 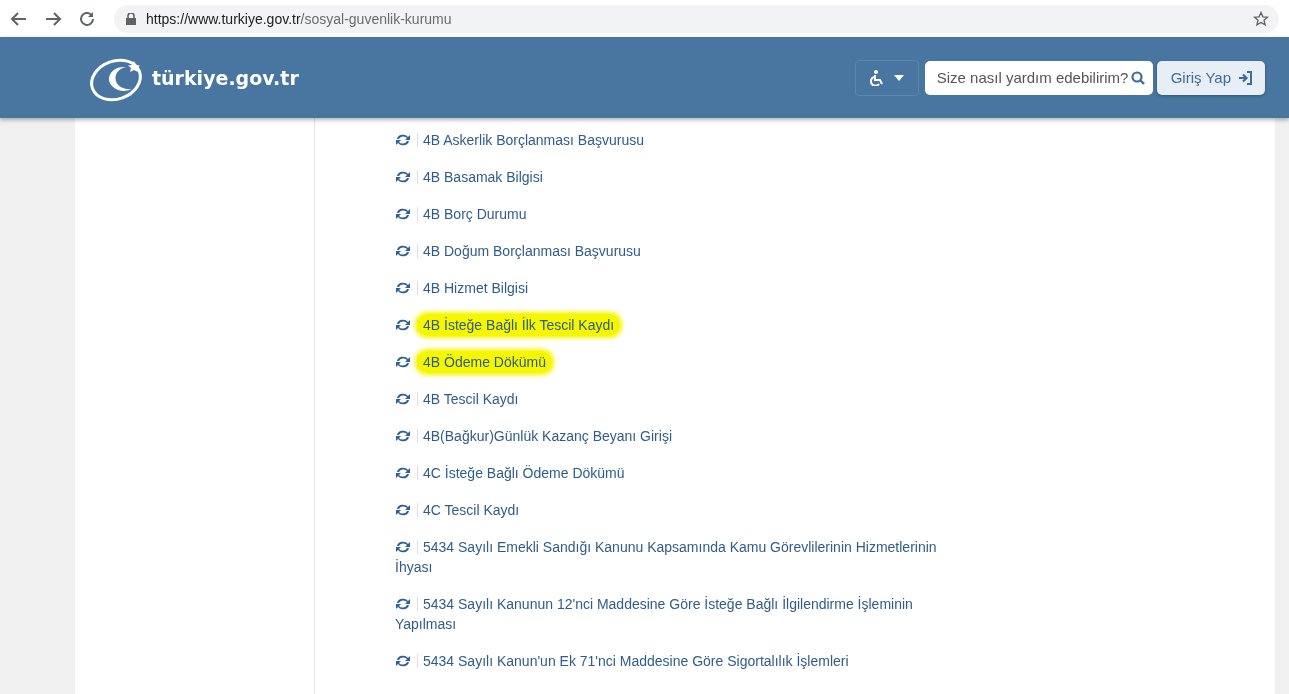 What do you see at coordinates (87, 18) in the screenshot?
I see `reload-icon` at bounding box center [87, 18].